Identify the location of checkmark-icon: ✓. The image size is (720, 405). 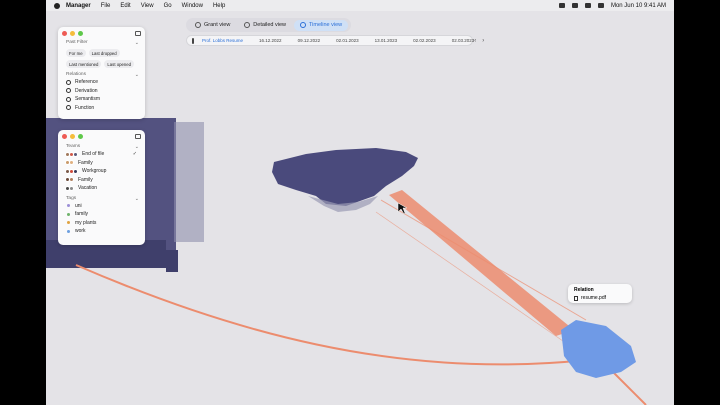
(134, 154).